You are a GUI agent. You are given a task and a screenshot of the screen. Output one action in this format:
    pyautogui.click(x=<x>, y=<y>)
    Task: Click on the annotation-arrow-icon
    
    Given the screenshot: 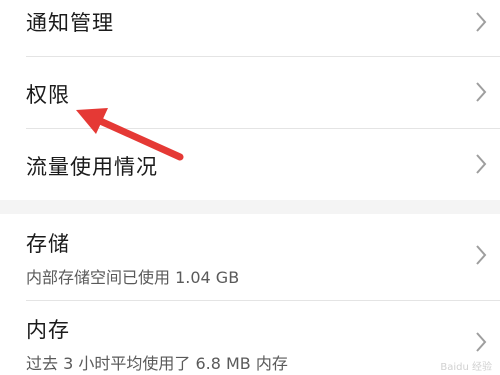 What is the action you would take?
    pyautogui.click(x=130, y=134)
    